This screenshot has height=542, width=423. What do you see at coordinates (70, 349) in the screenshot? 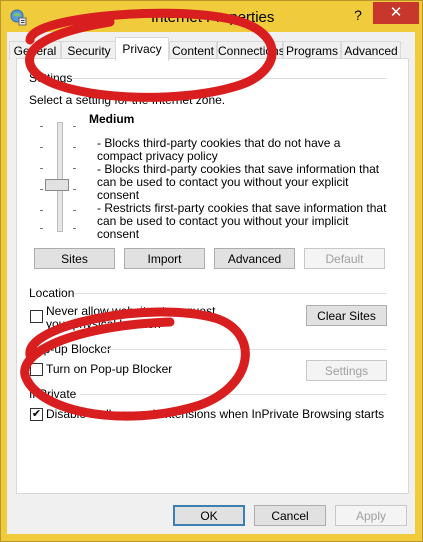
I see `popup-blocker-header: Pop-up Blocker` at bounding box center [70, 349].